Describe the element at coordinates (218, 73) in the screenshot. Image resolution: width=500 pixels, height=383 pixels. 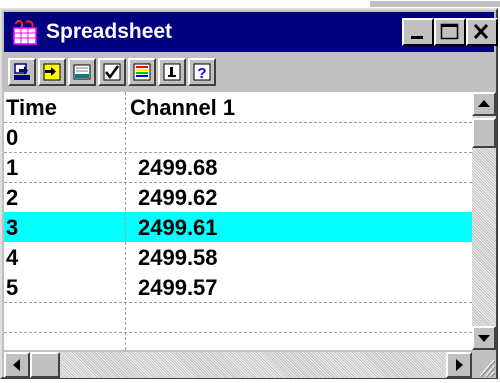
I see `toolbar: ?` at that location.